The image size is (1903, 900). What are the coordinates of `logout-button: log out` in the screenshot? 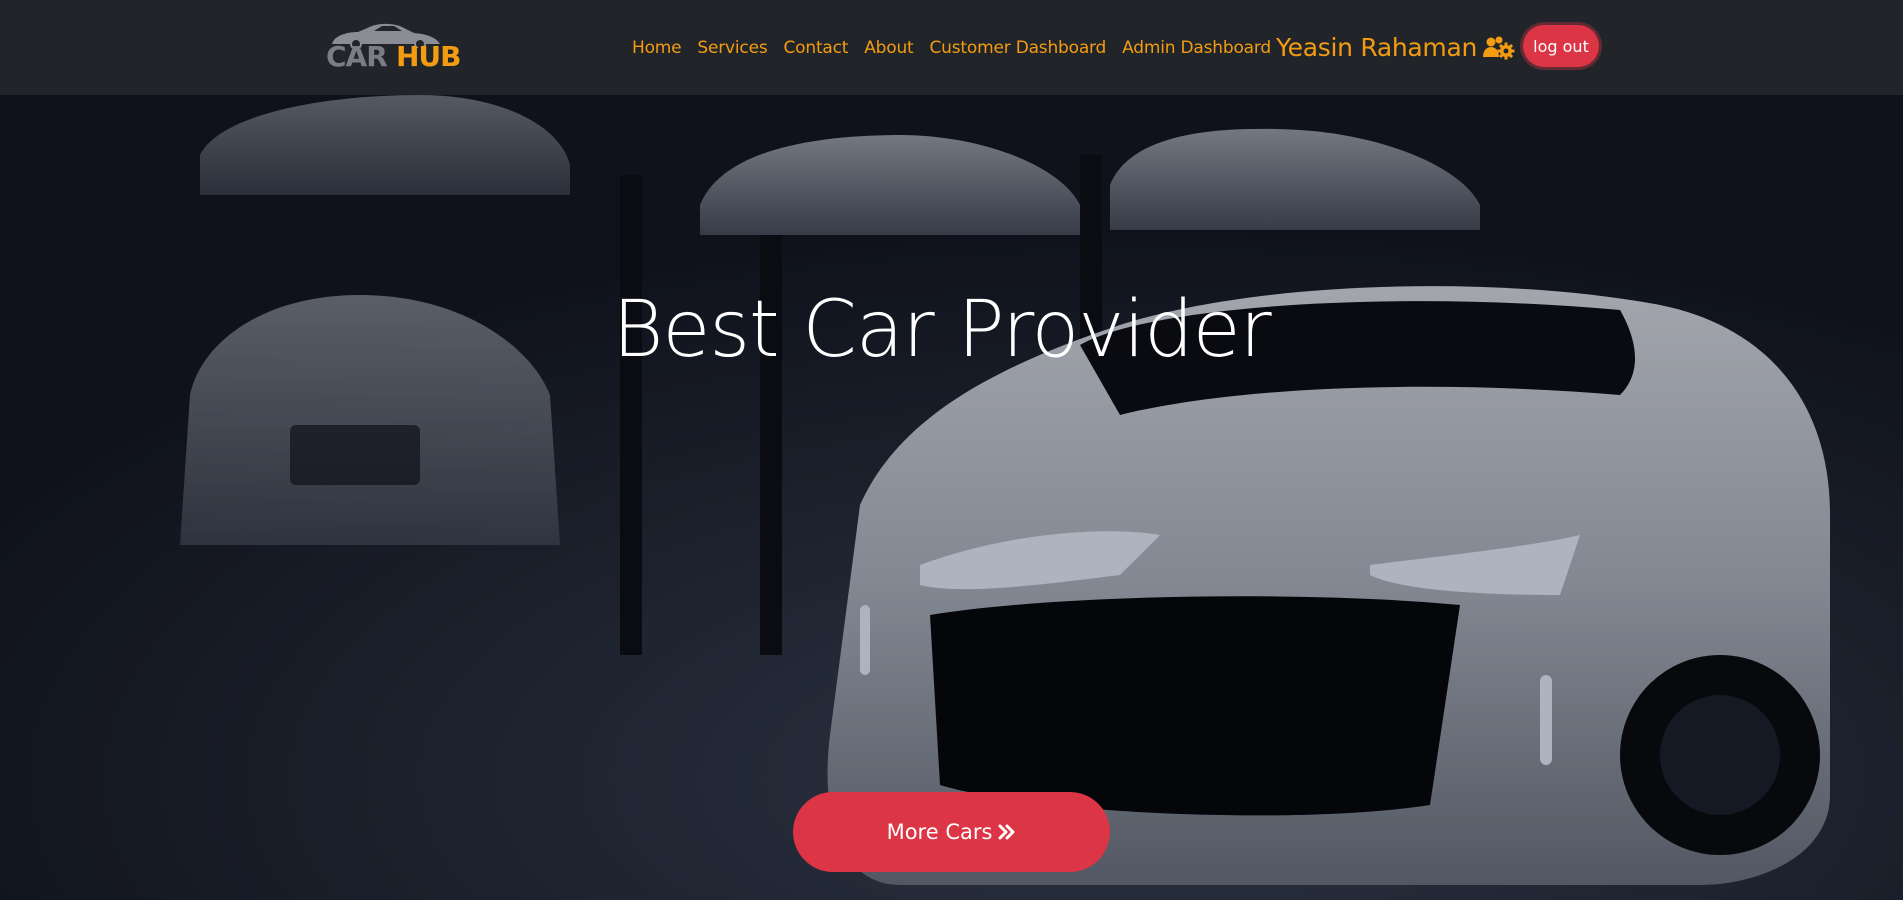 It's located at (1561, 46).